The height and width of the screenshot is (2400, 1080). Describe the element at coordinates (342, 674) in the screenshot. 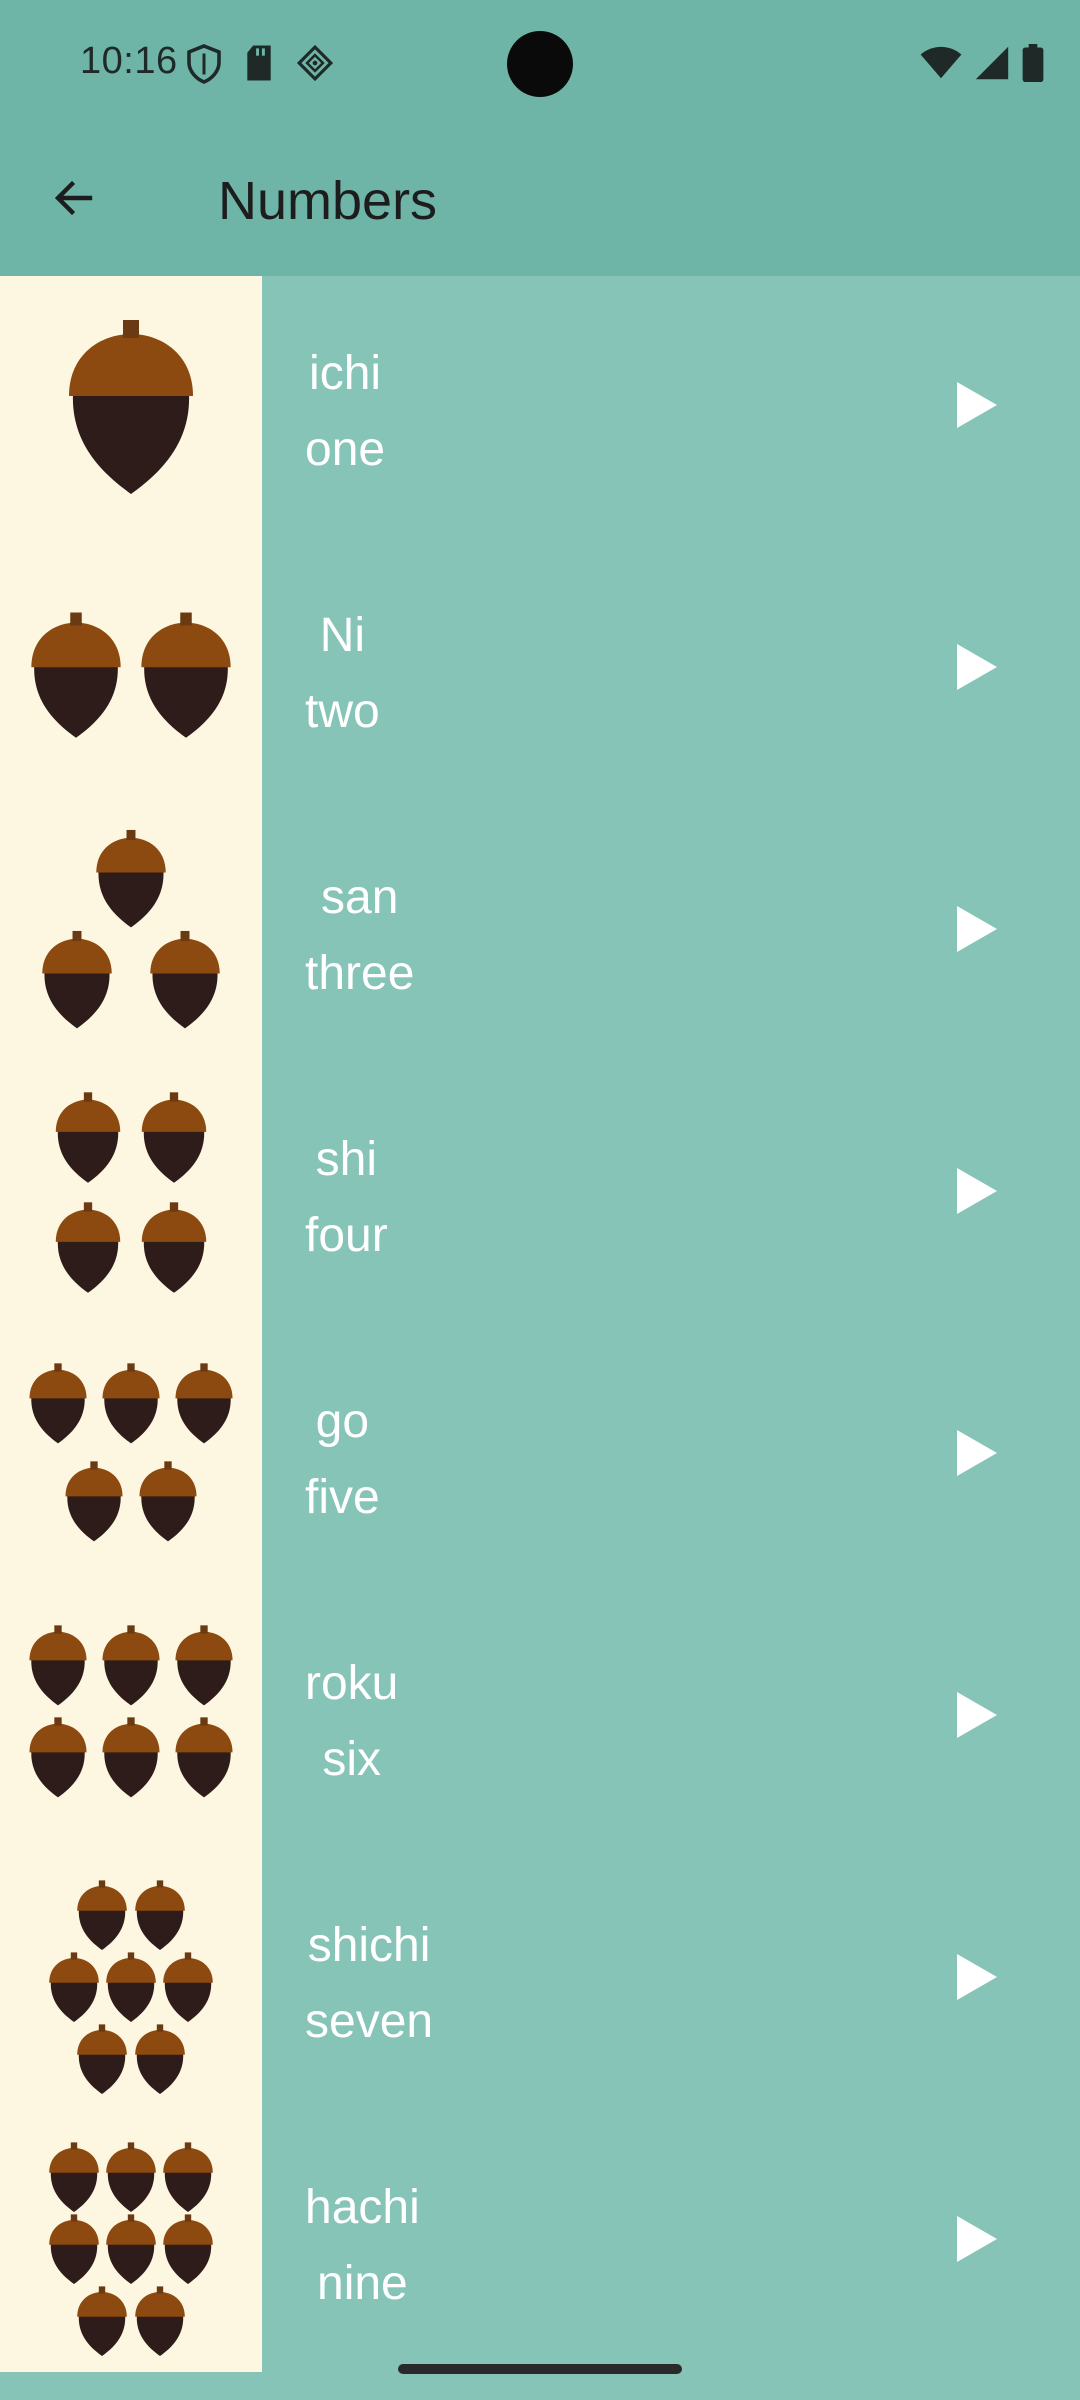

I see `word-text: Ni two` at that location.